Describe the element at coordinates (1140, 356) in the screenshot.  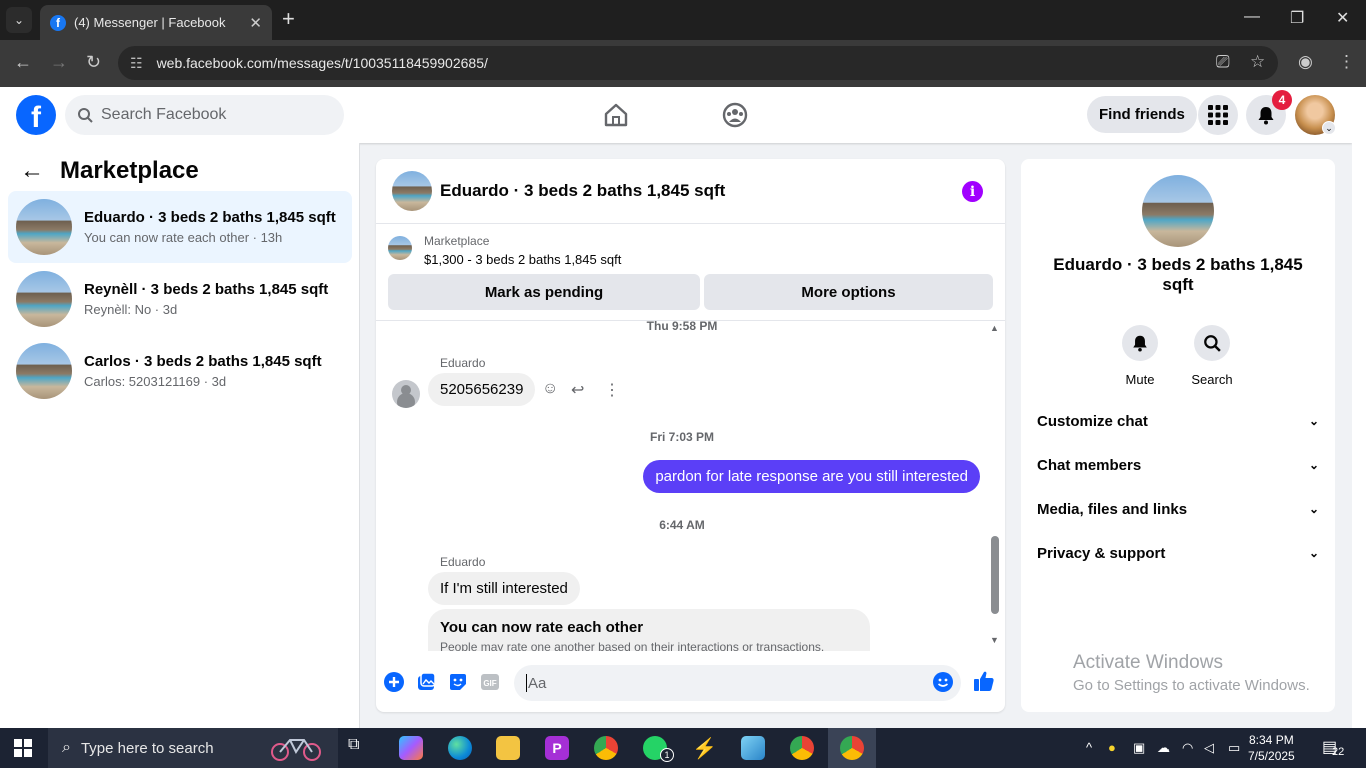
I see `mute-button: Mute` at that location.